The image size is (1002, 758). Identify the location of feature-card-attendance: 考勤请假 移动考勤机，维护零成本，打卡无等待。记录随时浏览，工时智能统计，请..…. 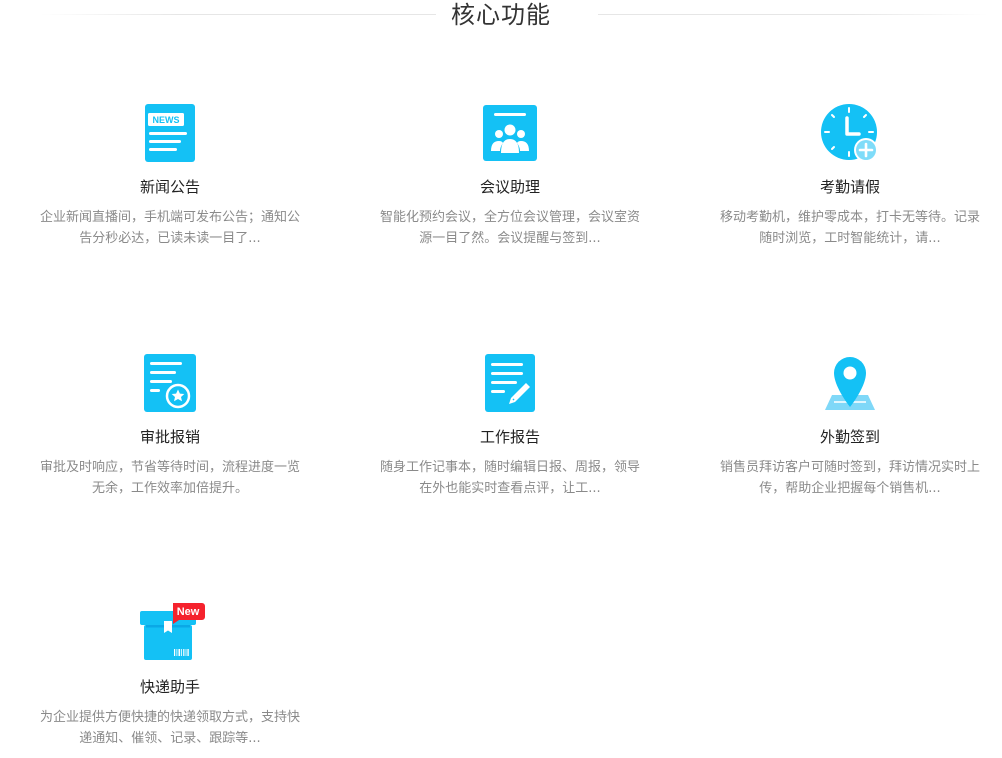
(850, 176).